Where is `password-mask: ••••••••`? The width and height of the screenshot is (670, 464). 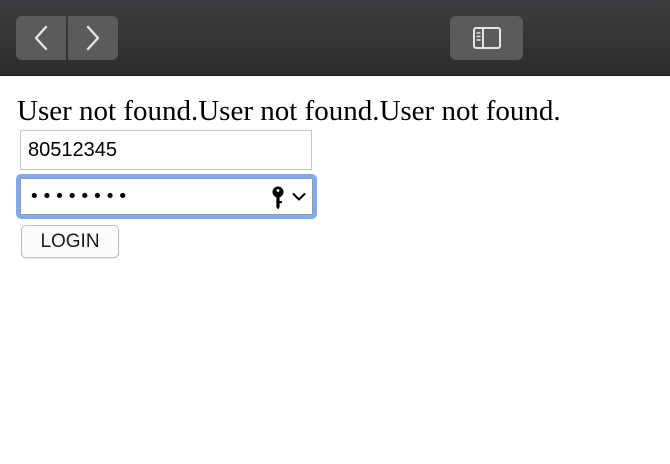
password-mask: •••••••• is located at coordinates (79, 196).